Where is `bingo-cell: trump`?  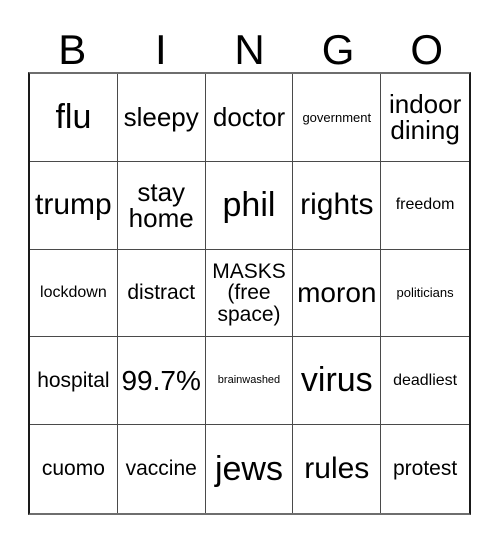
bingo-cell: trump is located at coordinates (74, 205).